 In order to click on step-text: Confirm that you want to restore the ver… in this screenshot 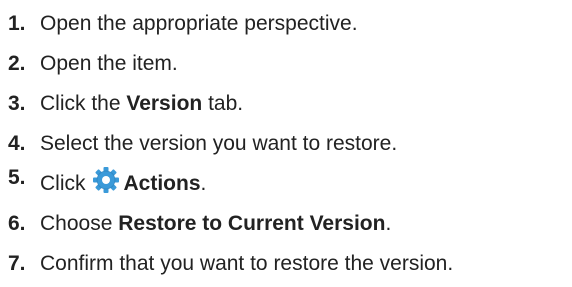, I will do `click(247, 263)`.